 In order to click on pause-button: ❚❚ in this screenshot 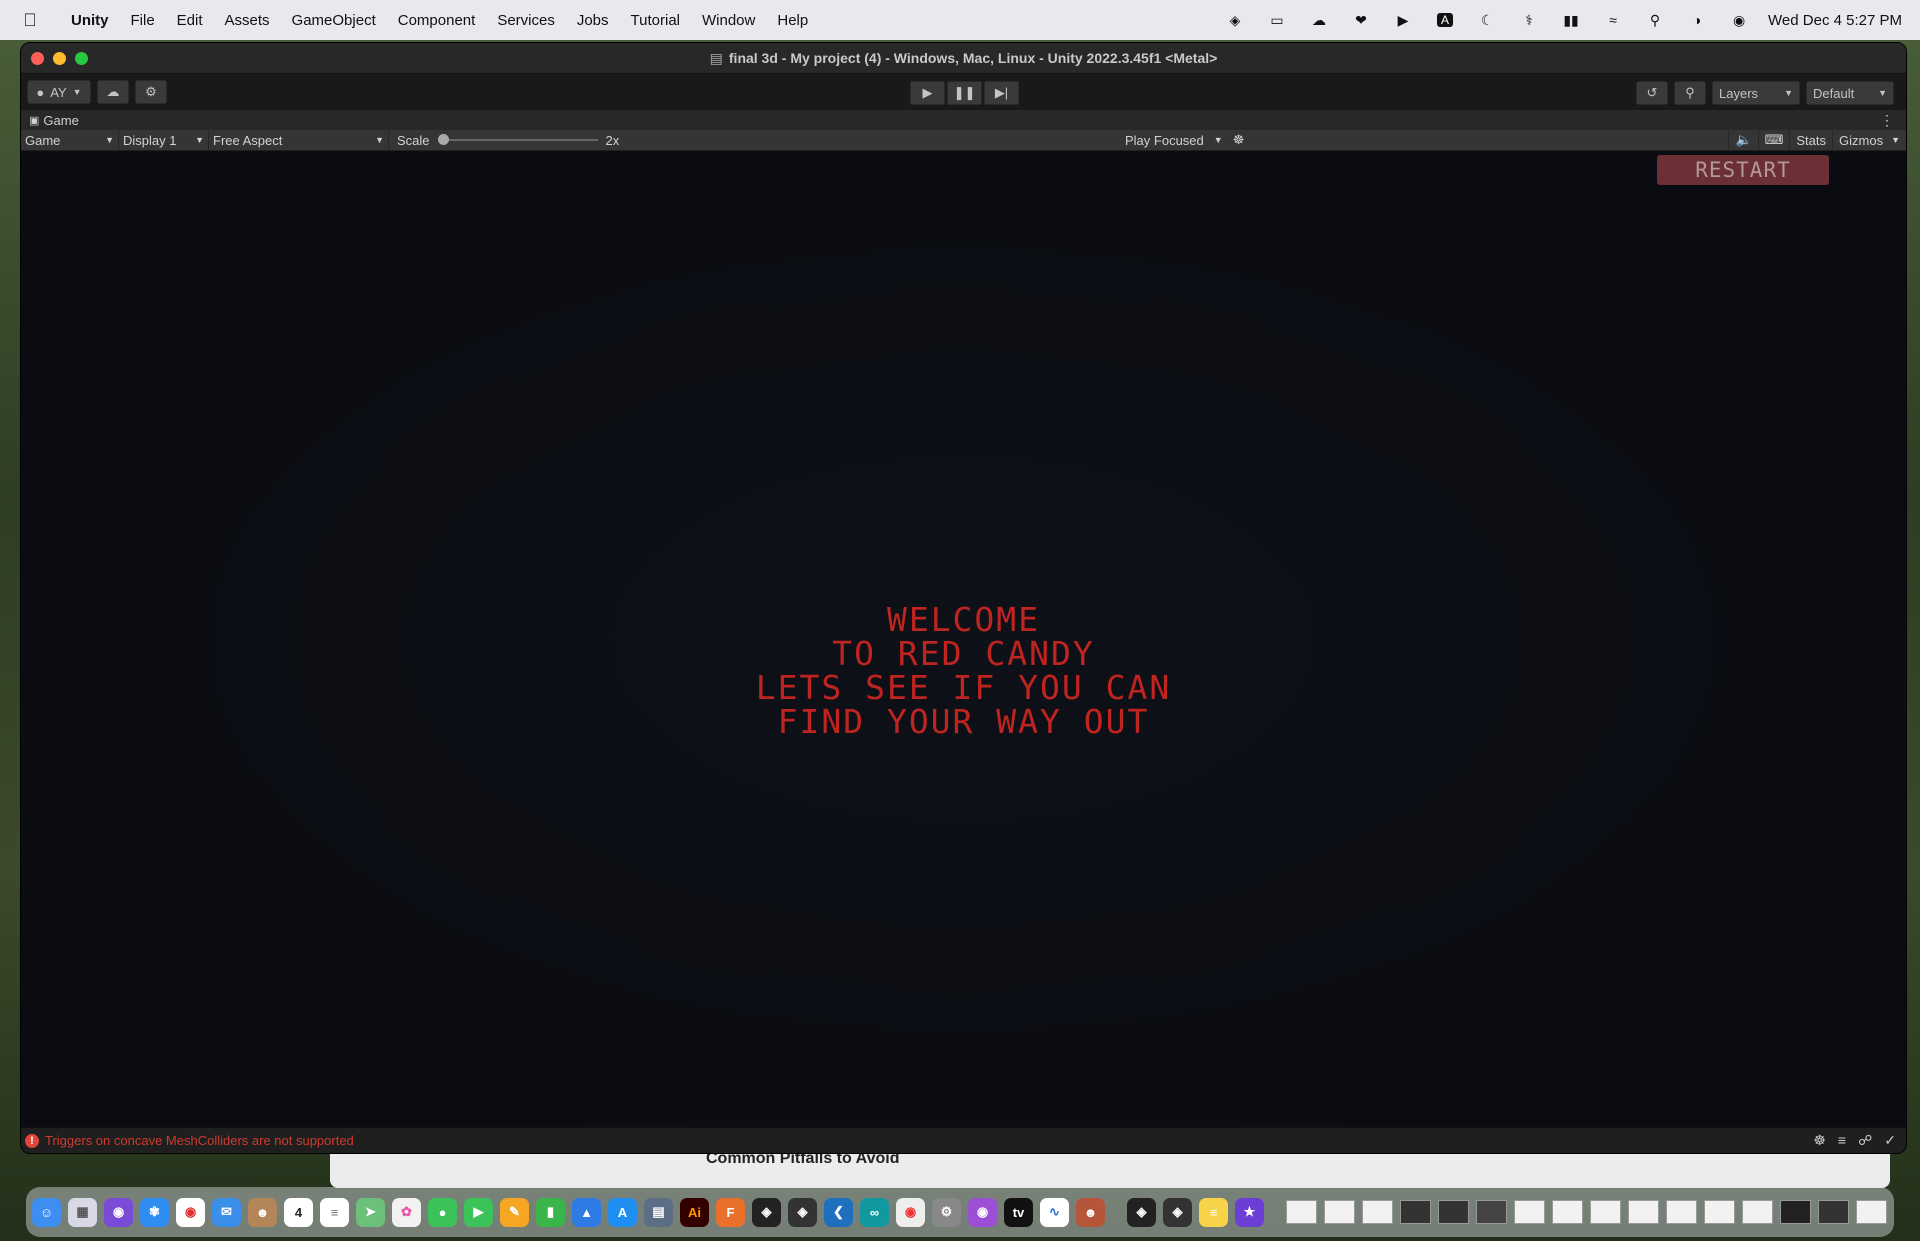, I will do `click(964, 93)`.